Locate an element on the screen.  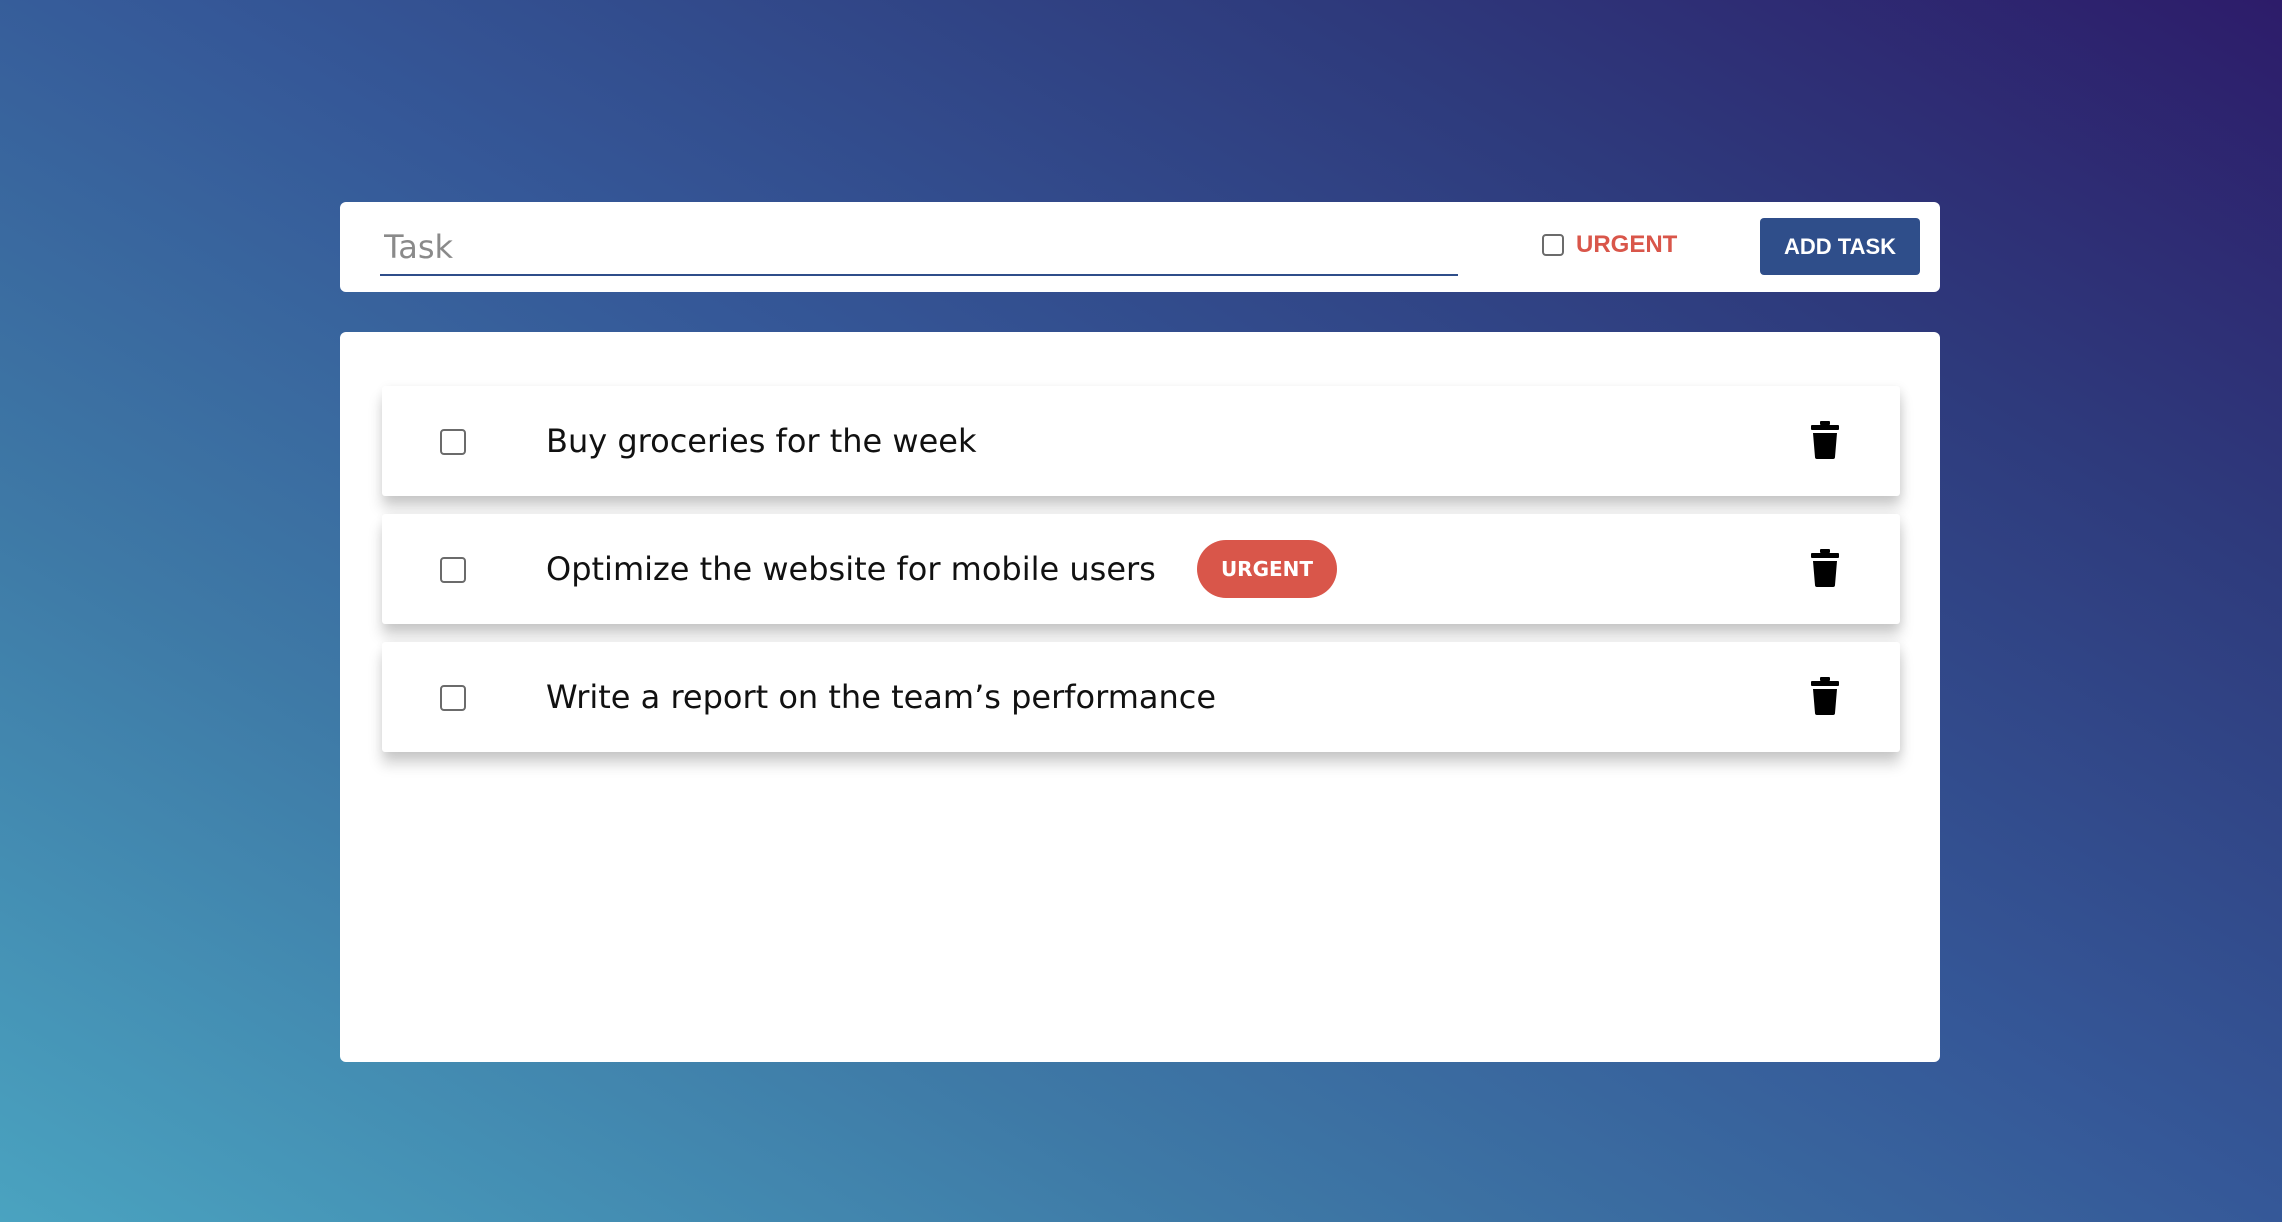
add-task-bar: URGENT ADD TASK is located at coordinates (1140, 247).